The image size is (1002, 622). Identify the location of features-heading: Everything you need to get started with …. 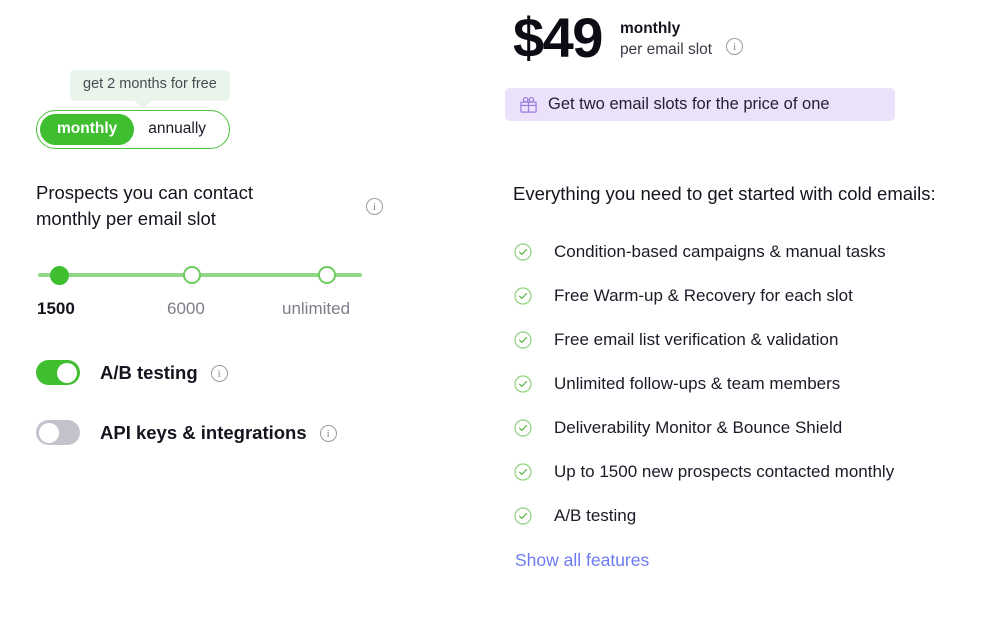
(724, 193).